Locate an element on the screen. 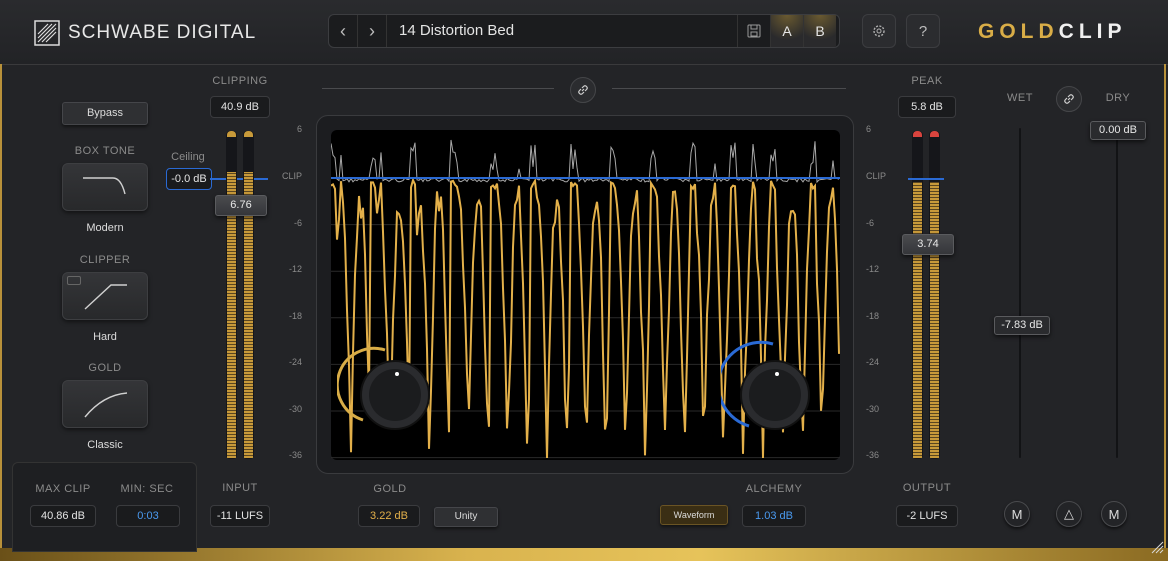  product-logo: GOLDCLIP is located at coordinates (1052, 32).